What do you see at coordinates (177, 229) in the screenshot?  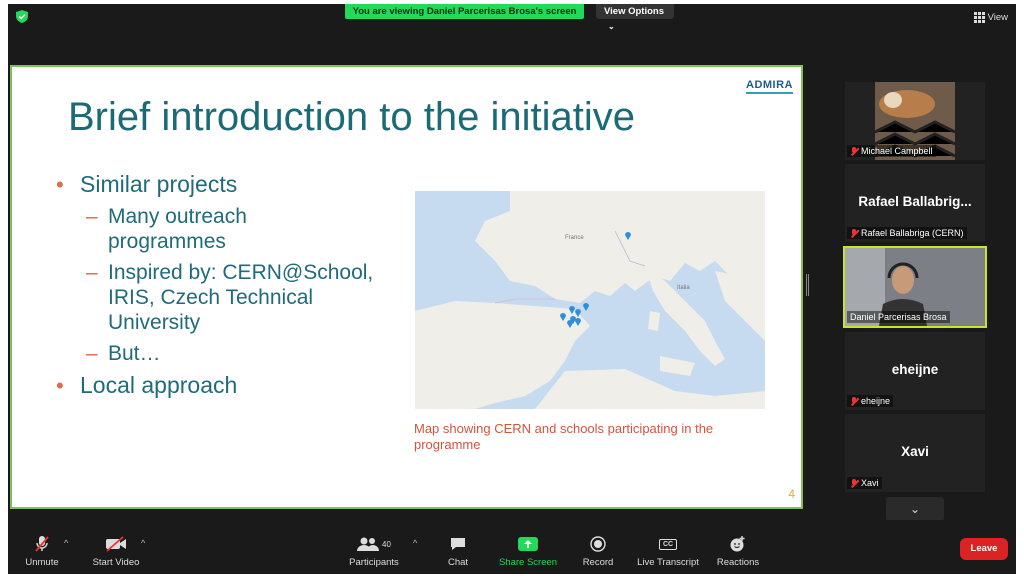 I see `bullet-text: Many outreach programmes` at bounding box center [177, 229].